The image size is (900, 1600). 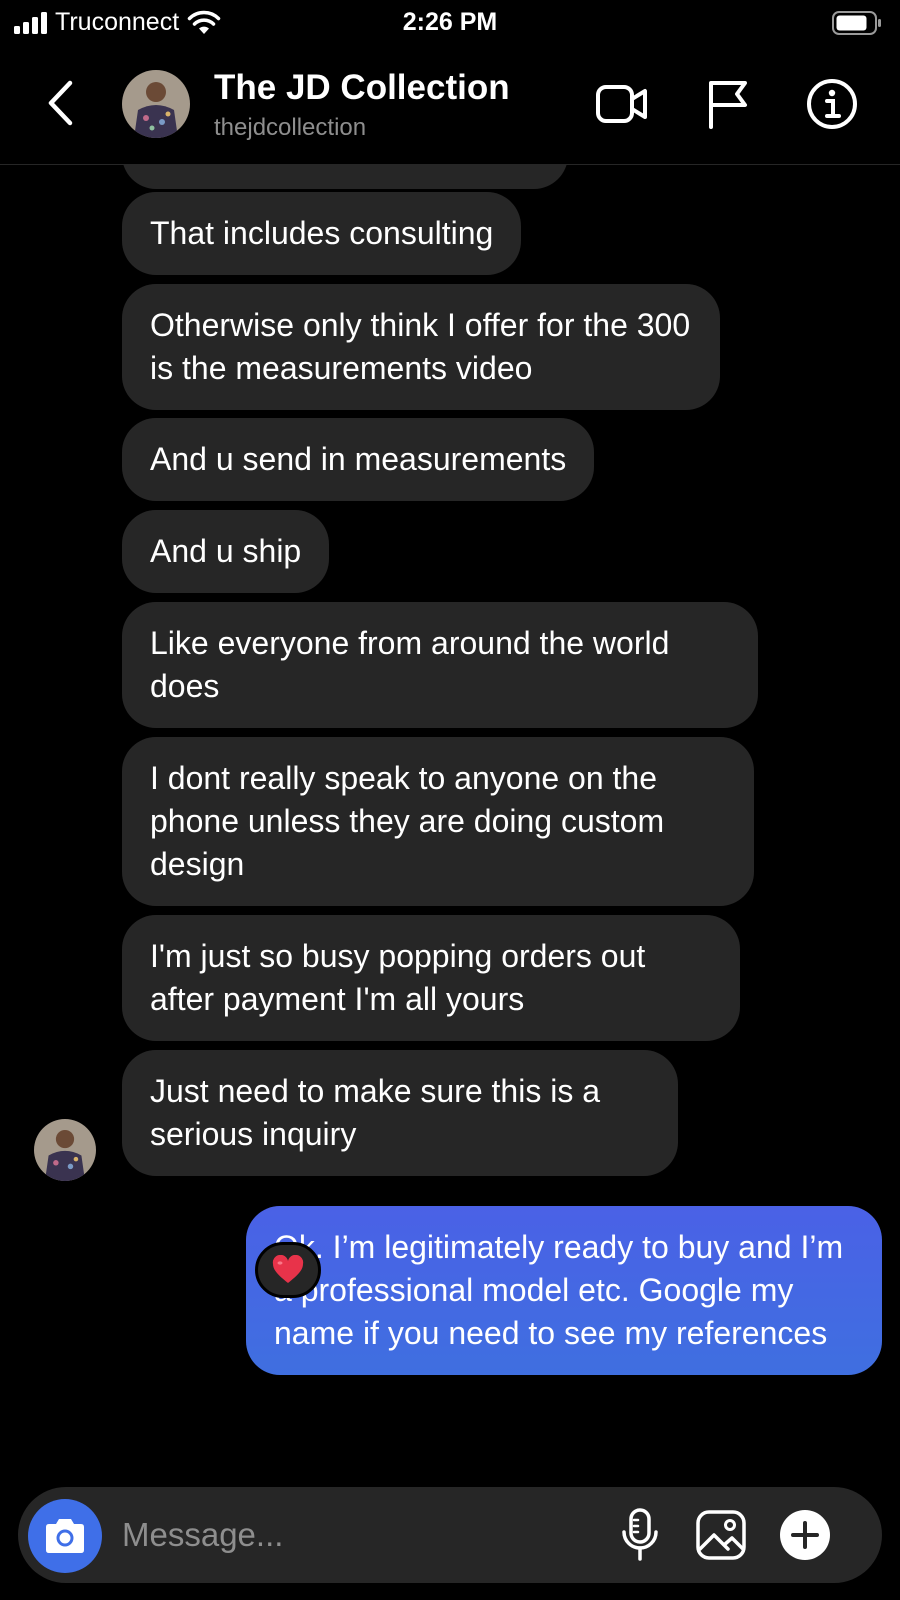 I want to click on message-bubble-partial, so click(x=345, y=177).